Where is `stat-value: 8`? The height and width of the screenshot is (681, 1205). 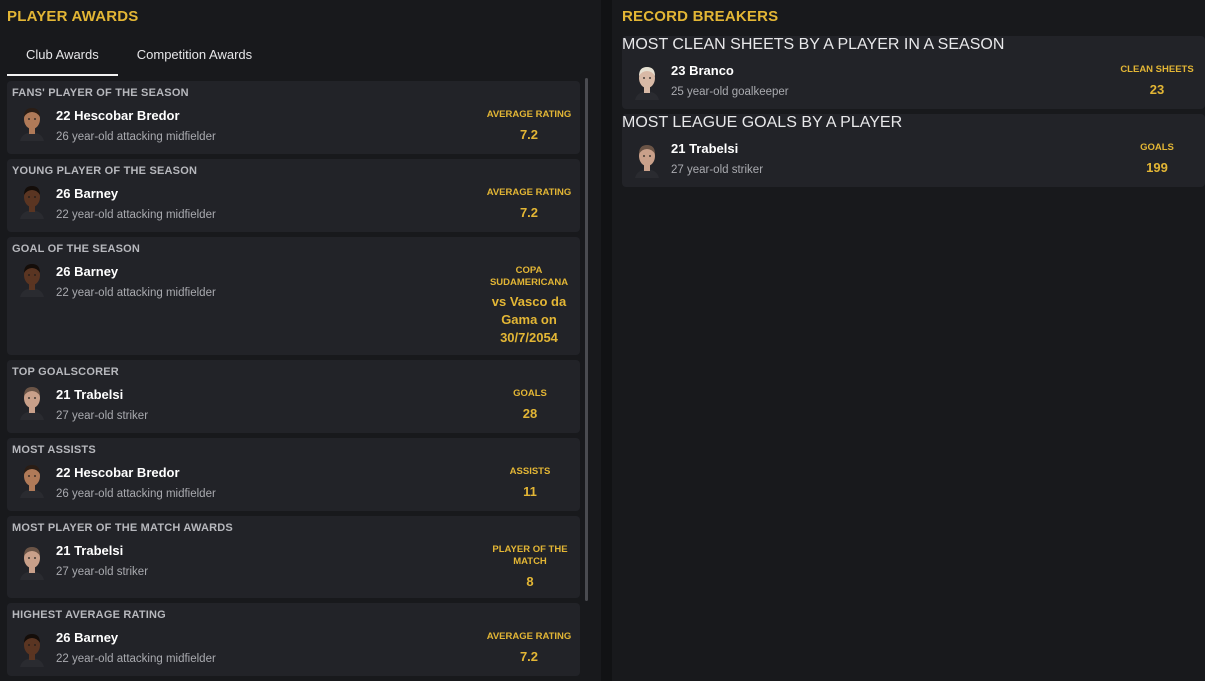
stat-value: 8 is located at coordinates (530, 581).